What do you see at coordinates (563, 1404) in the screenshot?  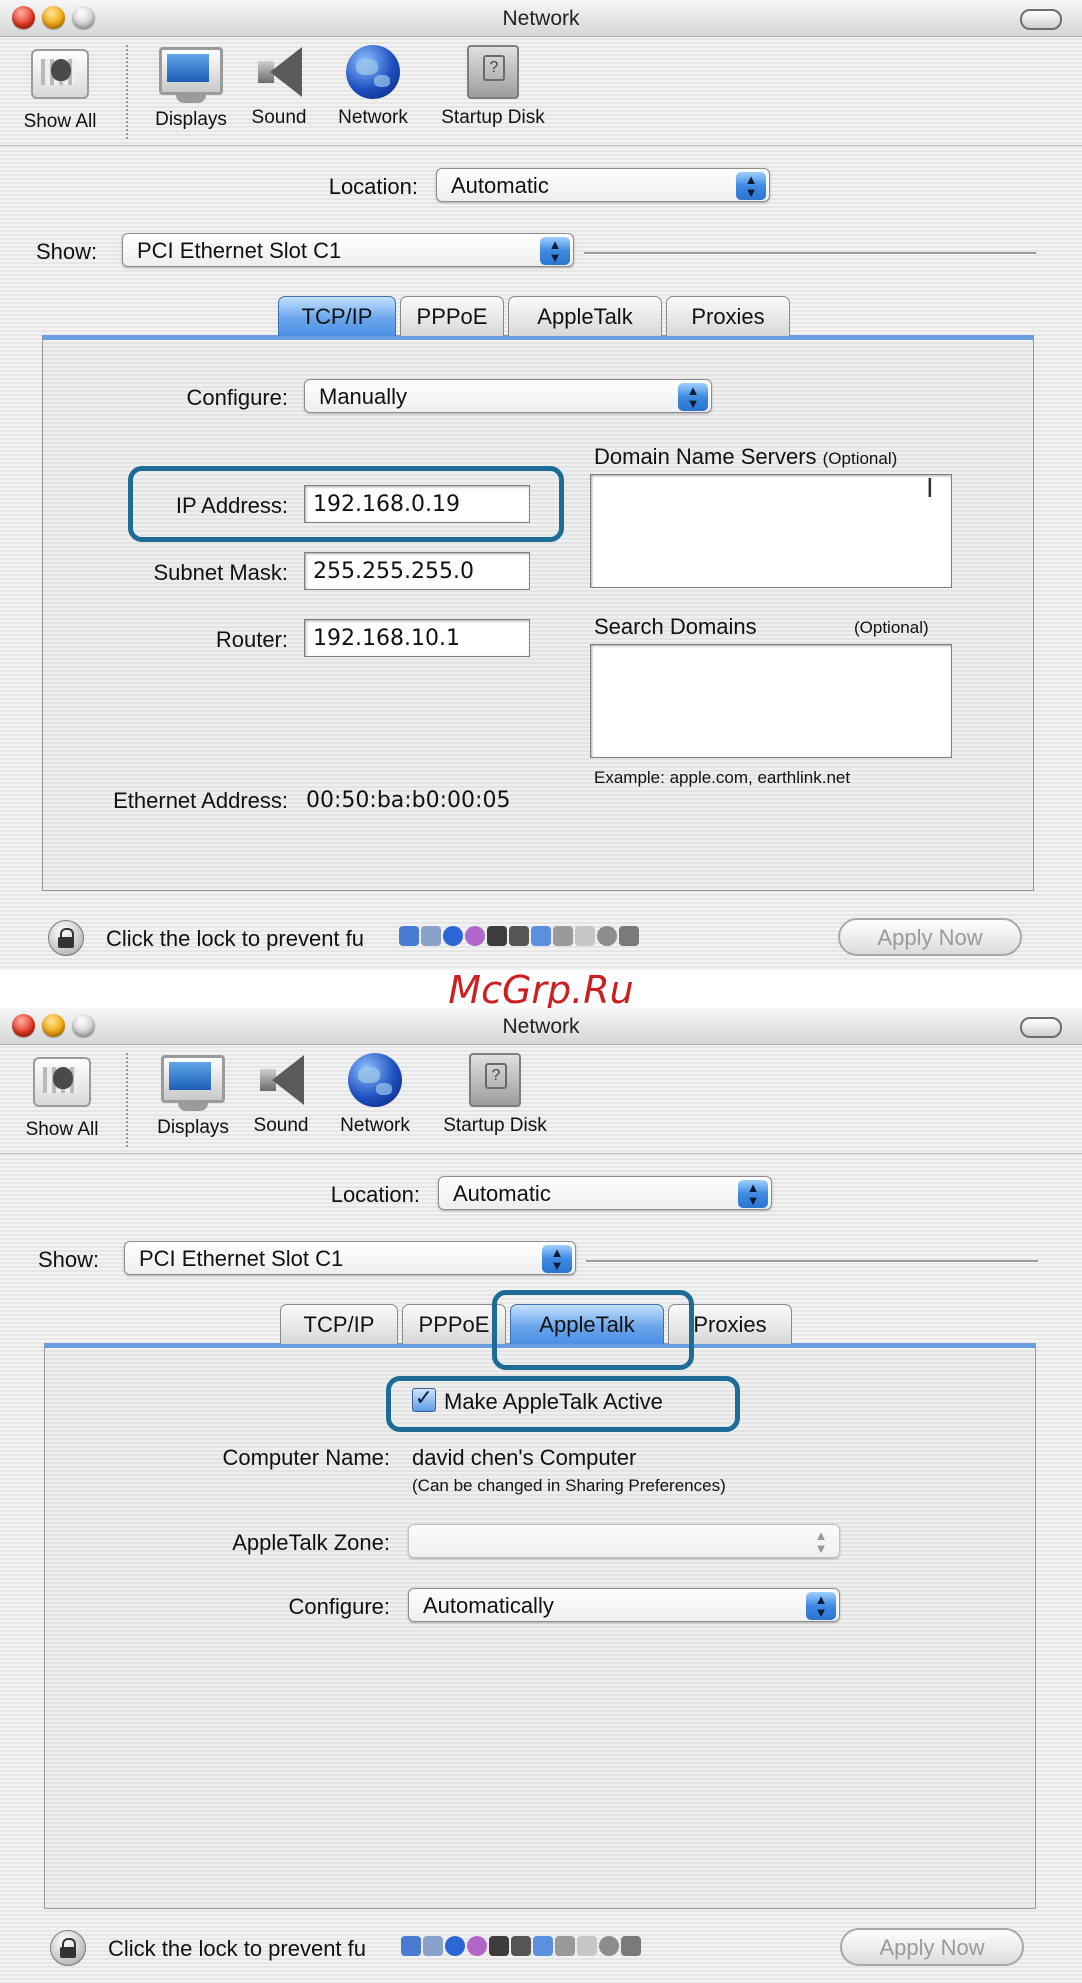 I see `appletalk-active-highlight` at bounding box center [563, 1404].